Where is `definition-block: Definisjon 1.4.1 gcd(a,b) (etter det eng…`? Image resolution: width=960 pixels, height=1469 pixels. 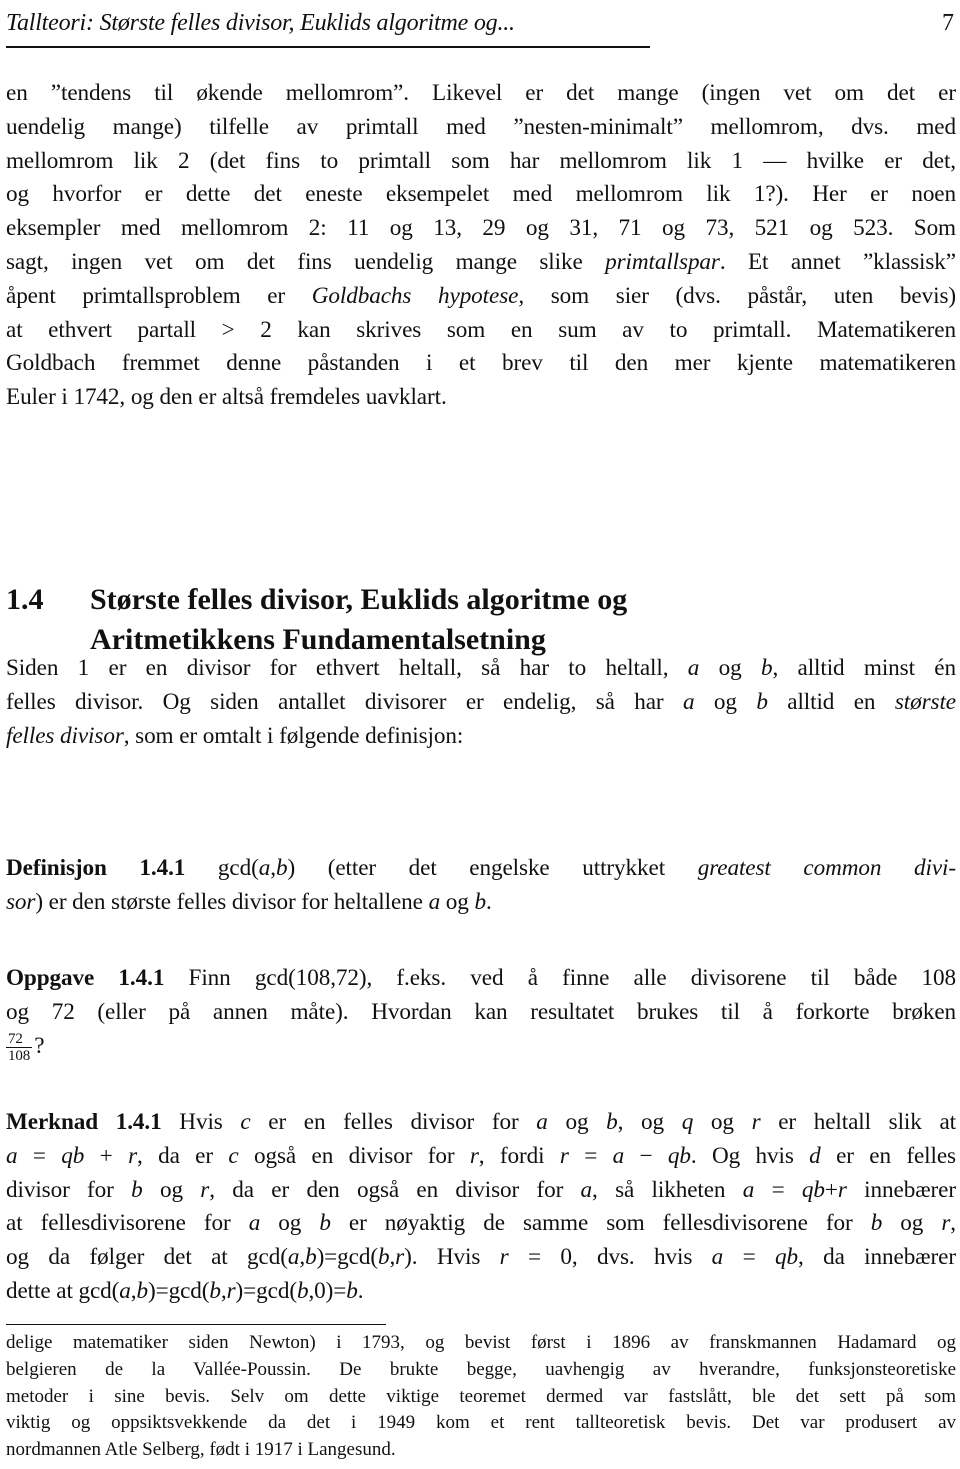 definition-block: Definisjon 1.4.1 gcd(a,b) (etter det eng… is located at coordinates (481, 886).